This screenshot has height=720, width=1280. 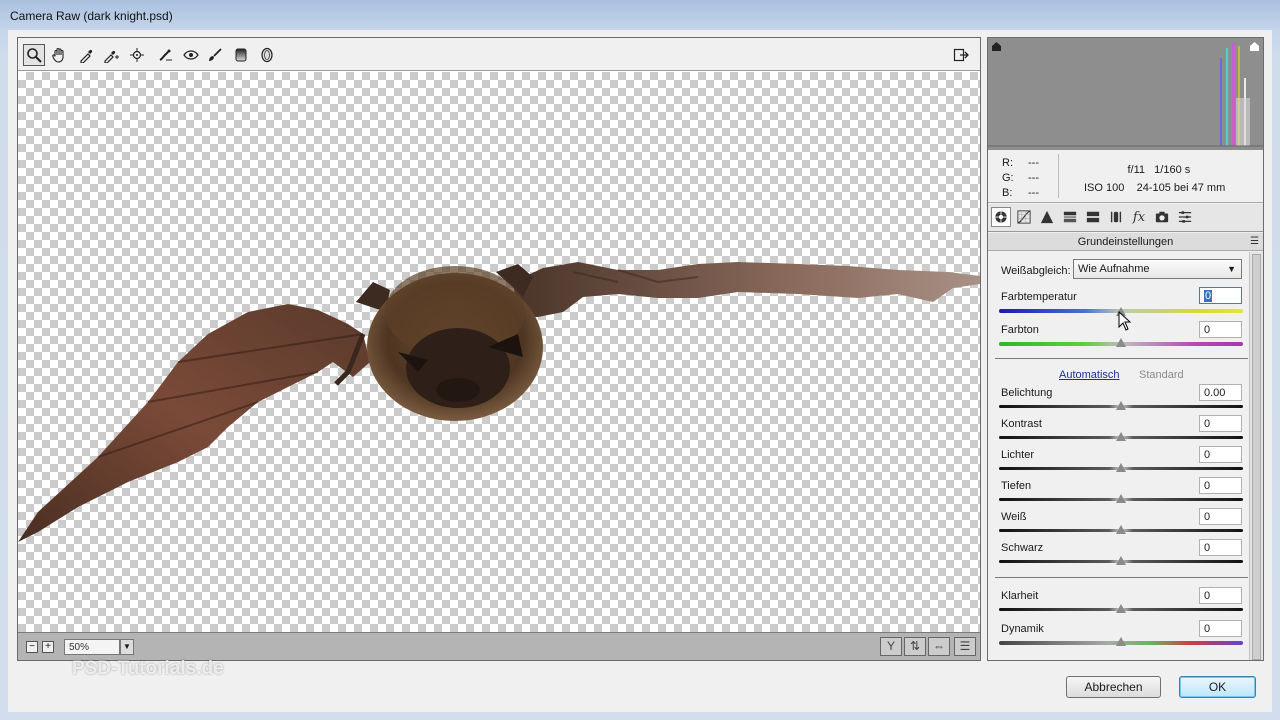 I want to click on slider-label-contrast: Kontrast, so click(x=1021, y=424).